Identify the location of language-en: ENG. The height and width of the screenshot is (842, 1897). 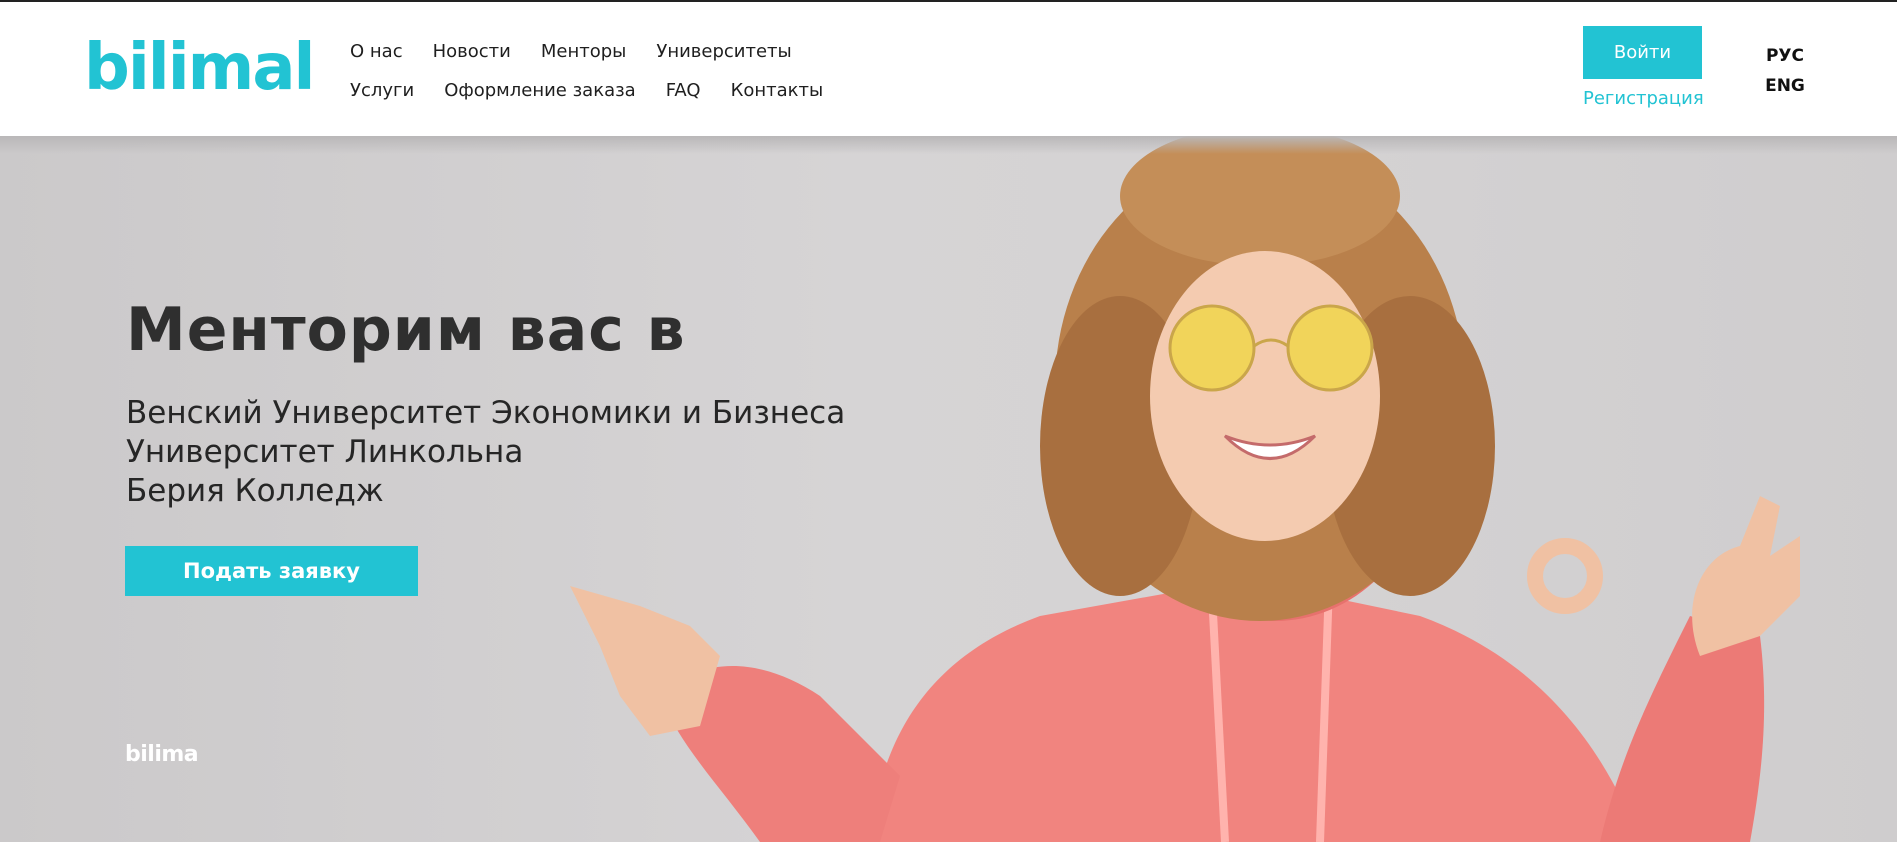
(1785, 86).